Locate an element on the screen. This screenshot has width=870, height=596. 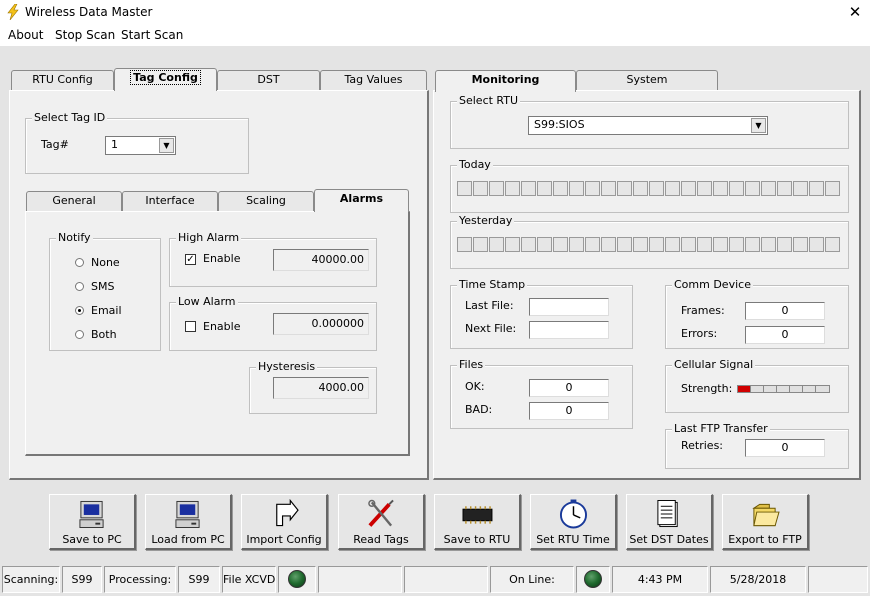
menu-start-scan: Start Scan is located at coordinates (152, 35).